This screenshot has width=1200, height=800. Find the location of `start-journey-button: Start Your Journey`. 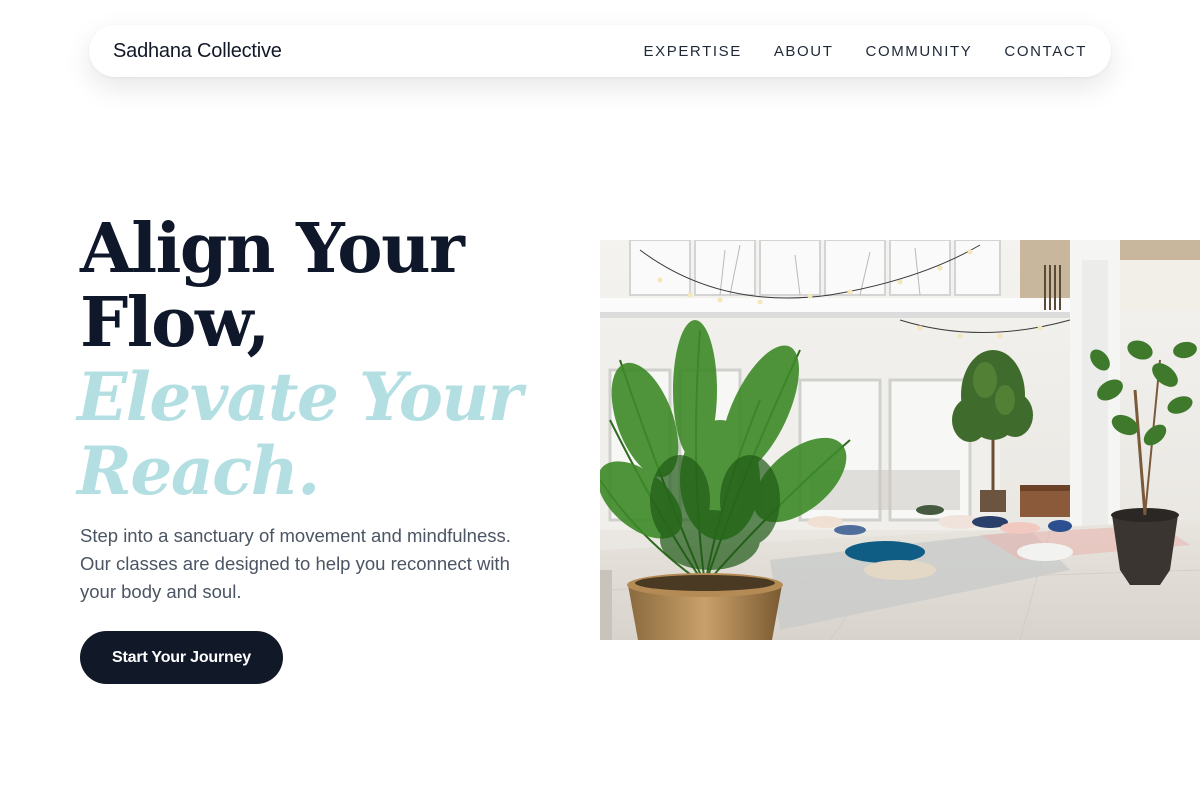

start-journey-button: Start Your Journey is located at coordinates (181, 657).